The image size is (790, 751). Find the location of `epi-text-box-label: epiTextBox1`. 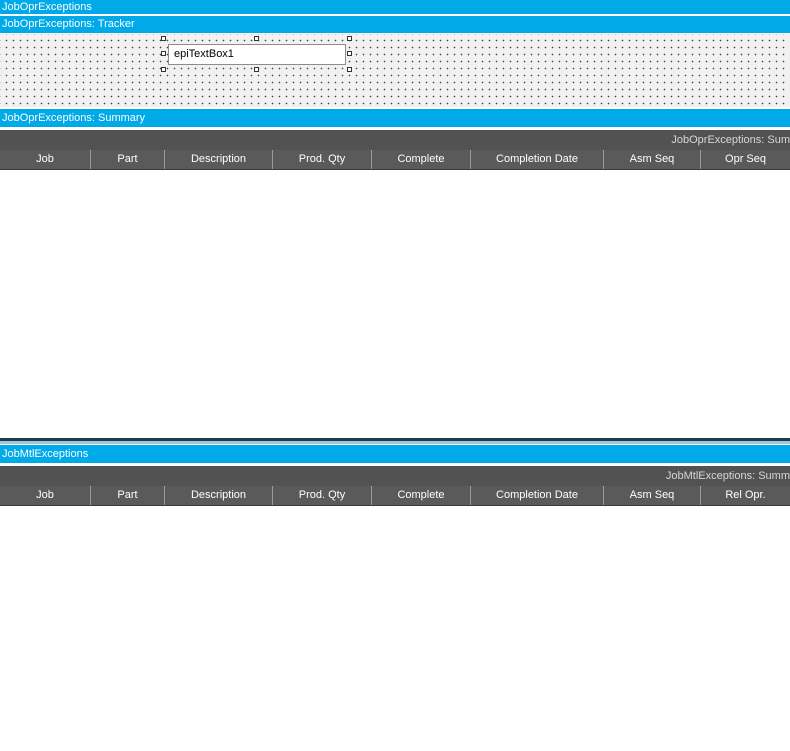

epi-text-box-label: epiTextBox1 is located at coordinates (204, 54).